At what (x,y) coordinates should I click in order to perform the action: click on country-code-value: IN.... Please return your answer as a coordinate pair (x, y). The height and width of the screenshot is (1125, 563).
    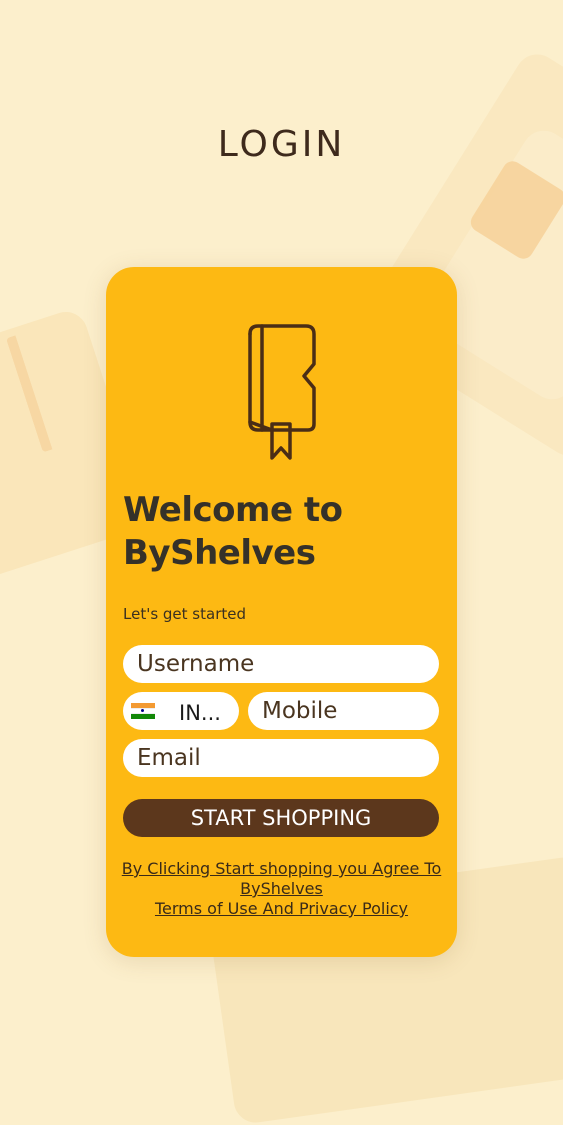
    Looking at the image, I should click on (200, 713).